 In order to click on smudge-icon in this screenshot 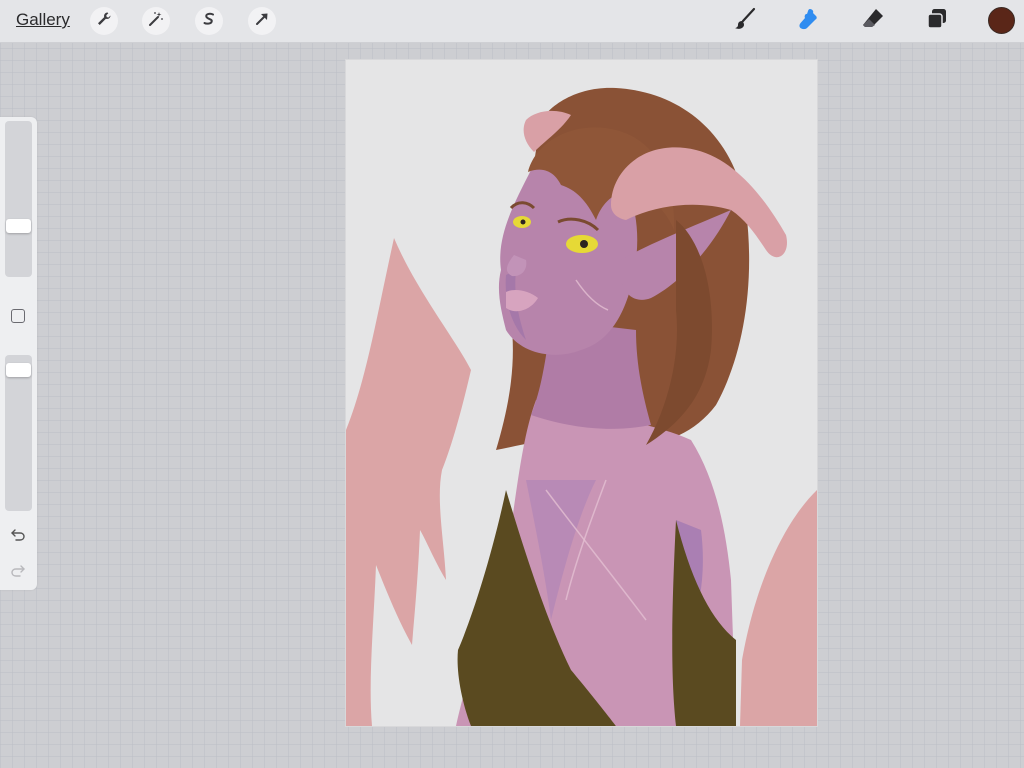, I will do `click(809, 21)`.